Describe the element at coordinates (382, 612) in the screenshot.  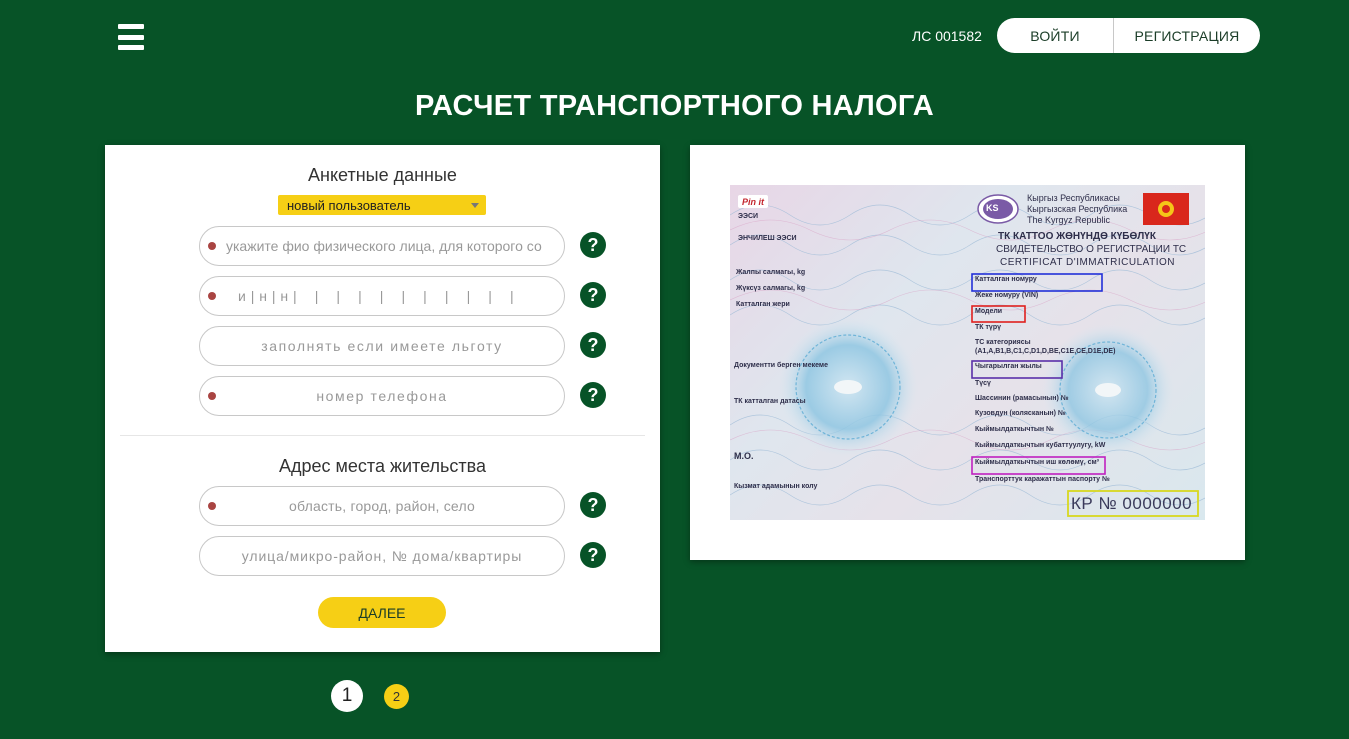
I see `next-button: ДАЛЕЕ` at that location.